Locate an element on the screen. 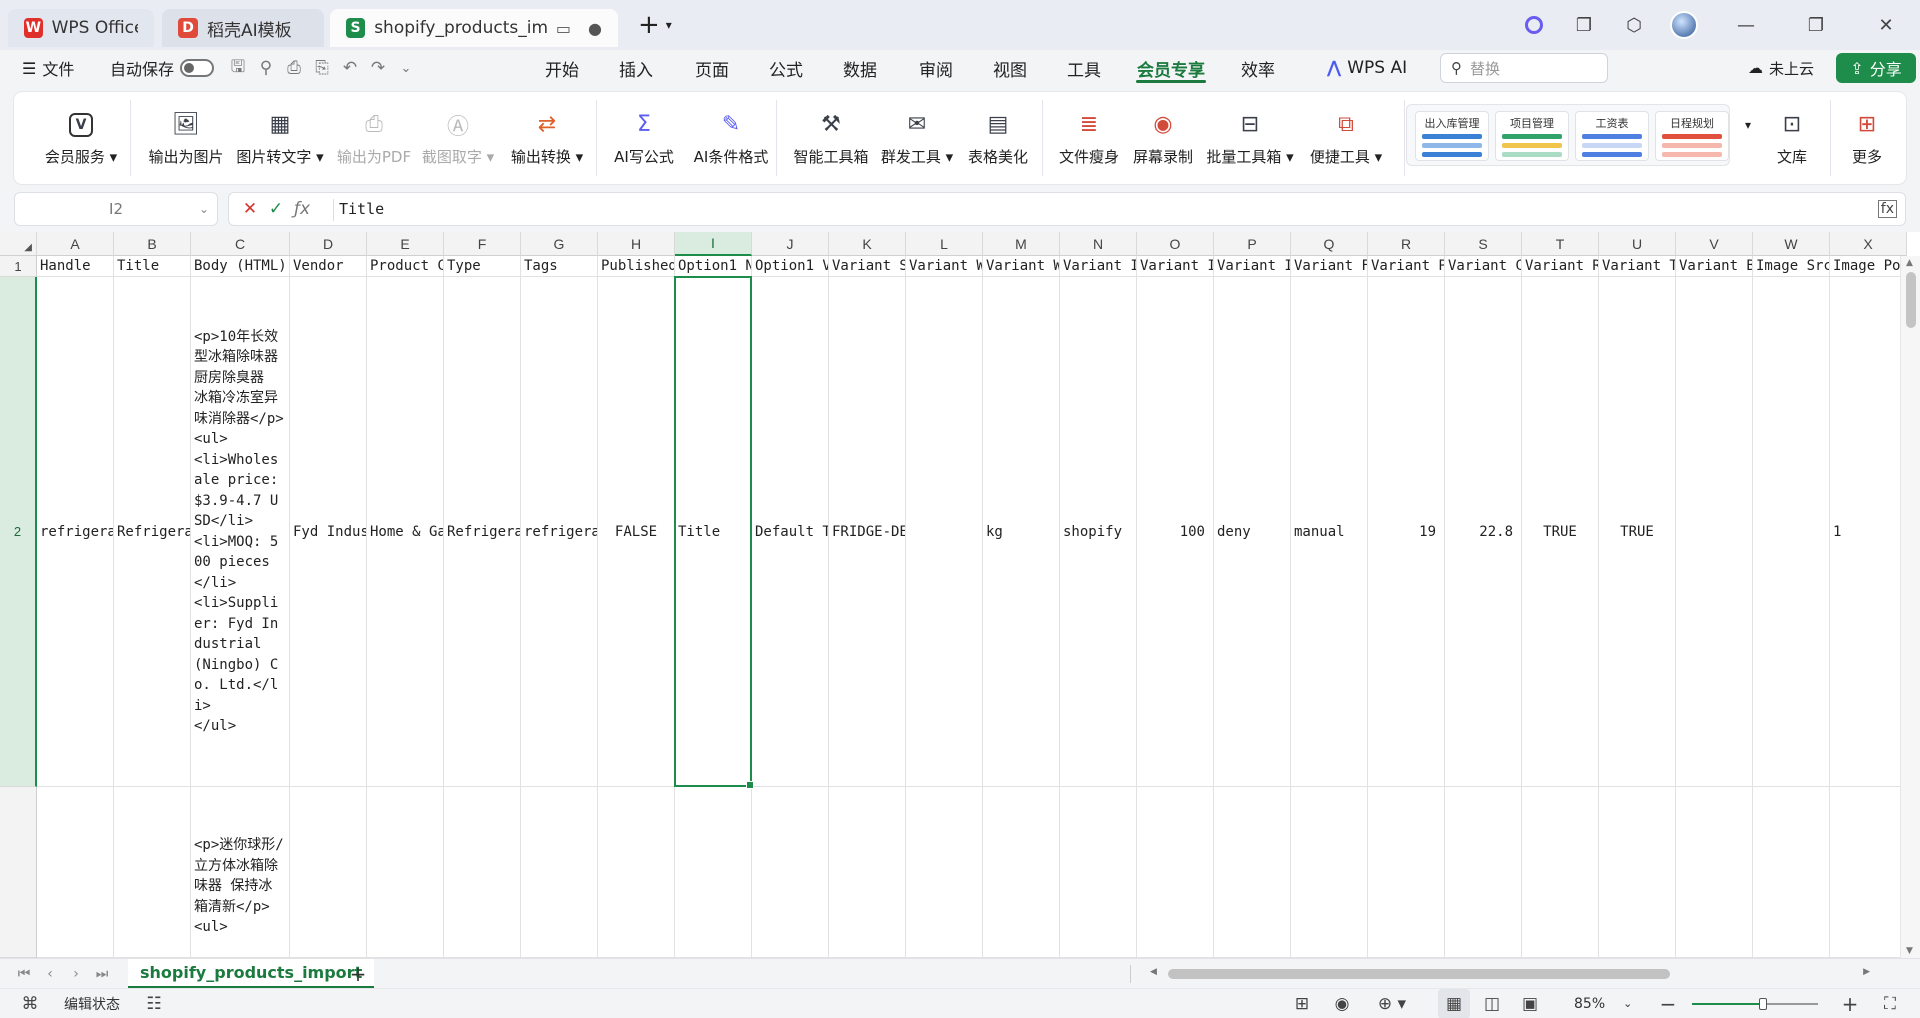 The height and width of the screenshot is (1018, 1920). first-sheet-icon: ⏮ is located at coordinates (24, 974).